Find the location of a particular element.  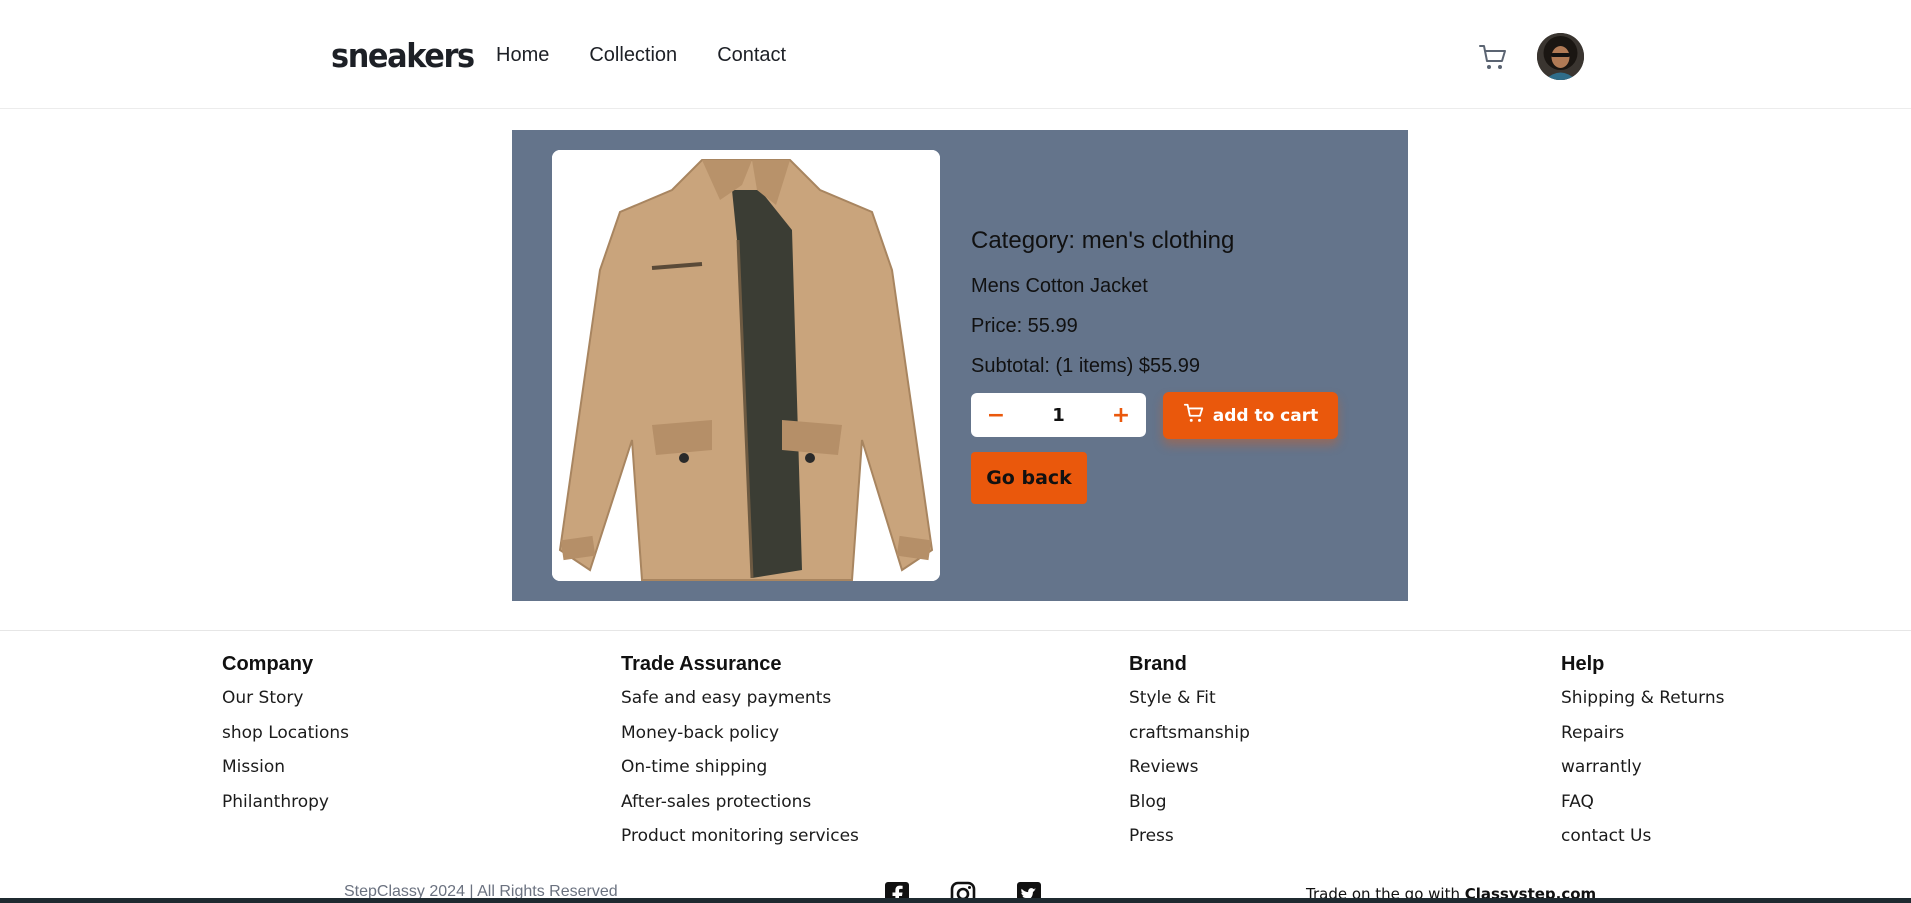

footer-link: Our Story is located at coordinates (285, 705).